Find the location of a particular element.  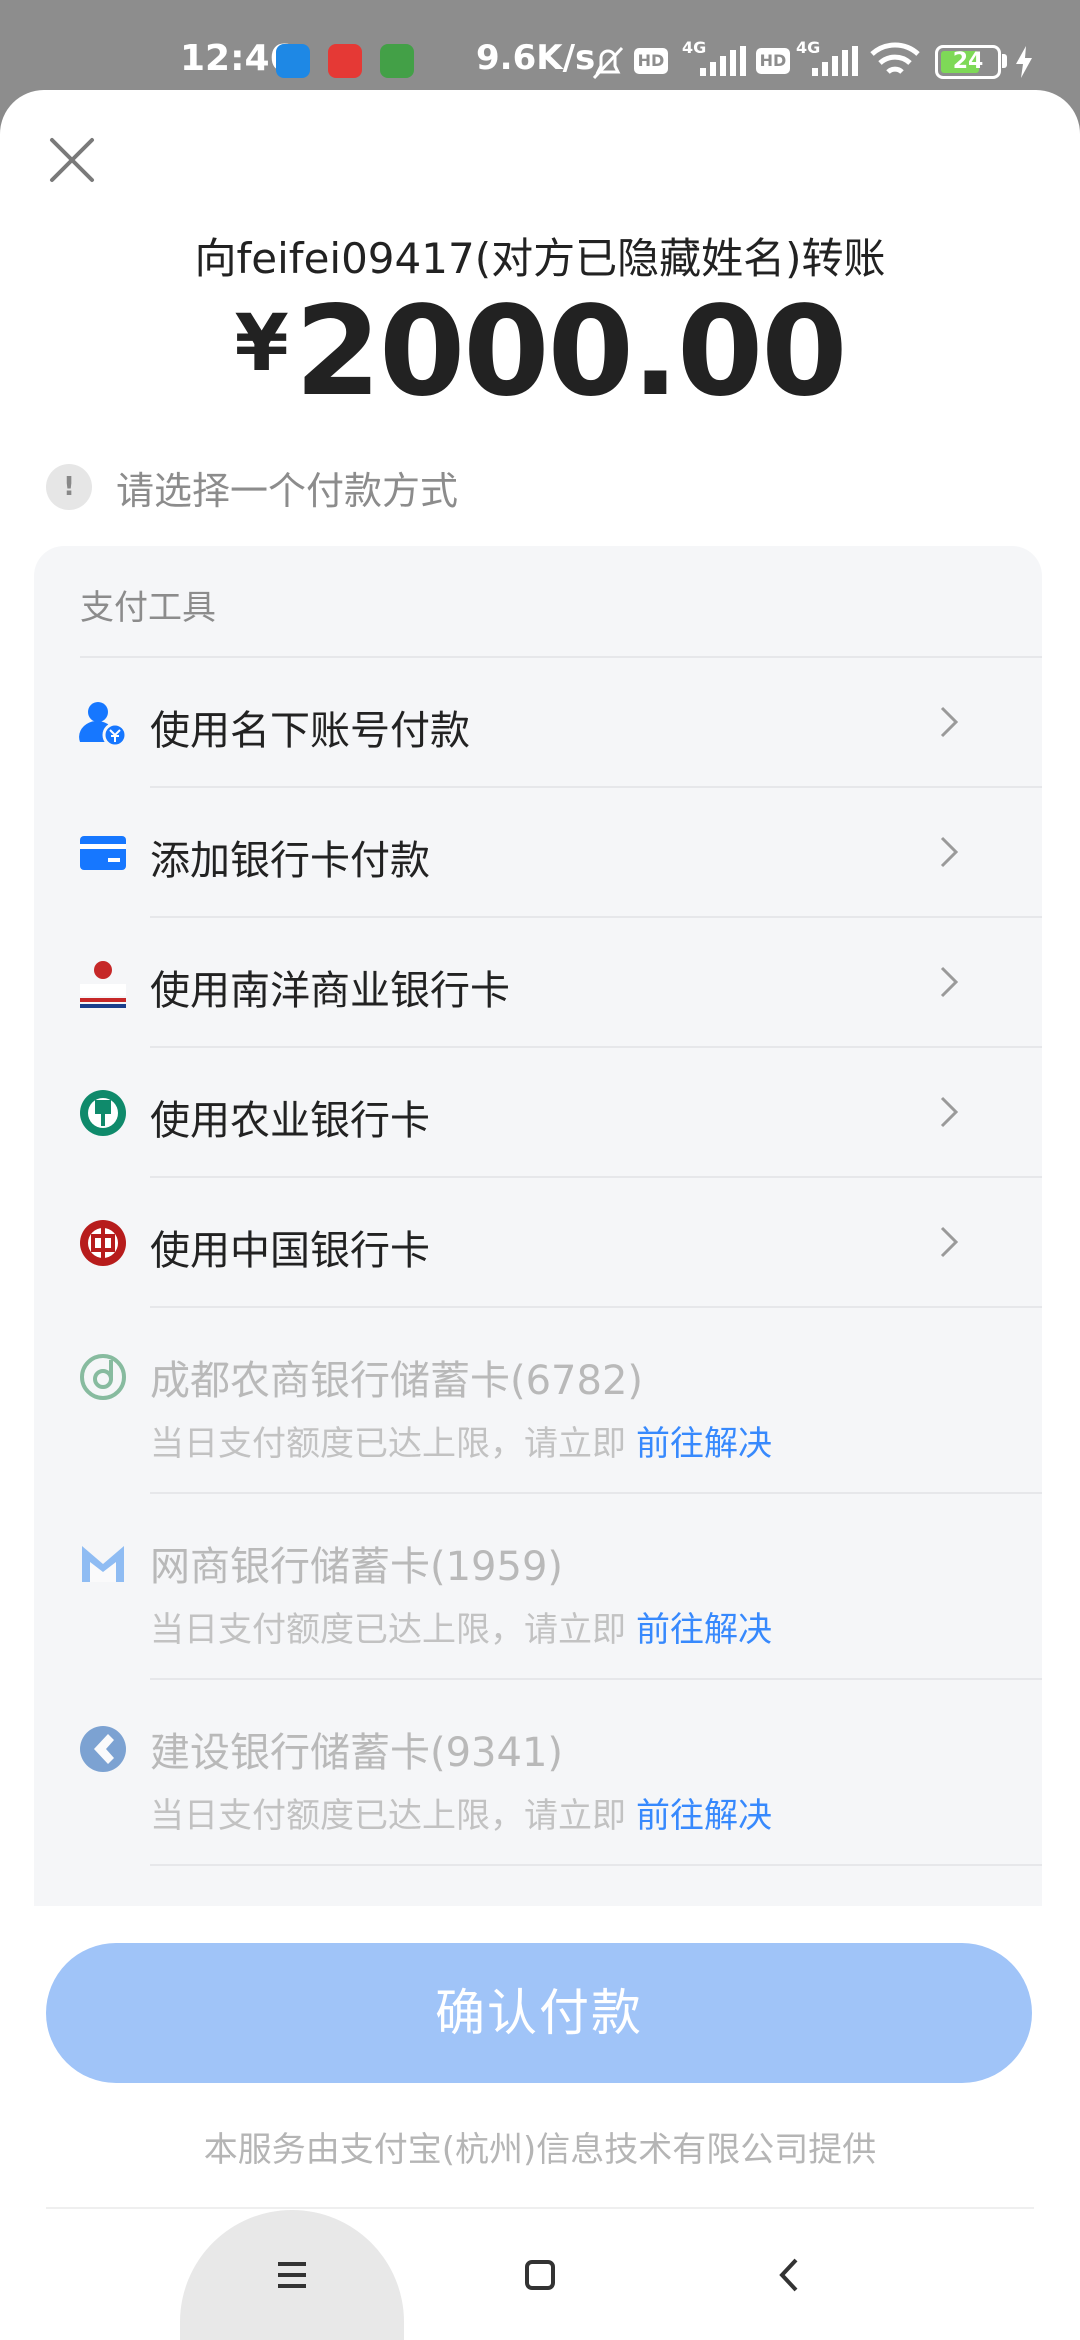

confirm-payment-button: 确认付款 is located at coordinates (539, 2013).